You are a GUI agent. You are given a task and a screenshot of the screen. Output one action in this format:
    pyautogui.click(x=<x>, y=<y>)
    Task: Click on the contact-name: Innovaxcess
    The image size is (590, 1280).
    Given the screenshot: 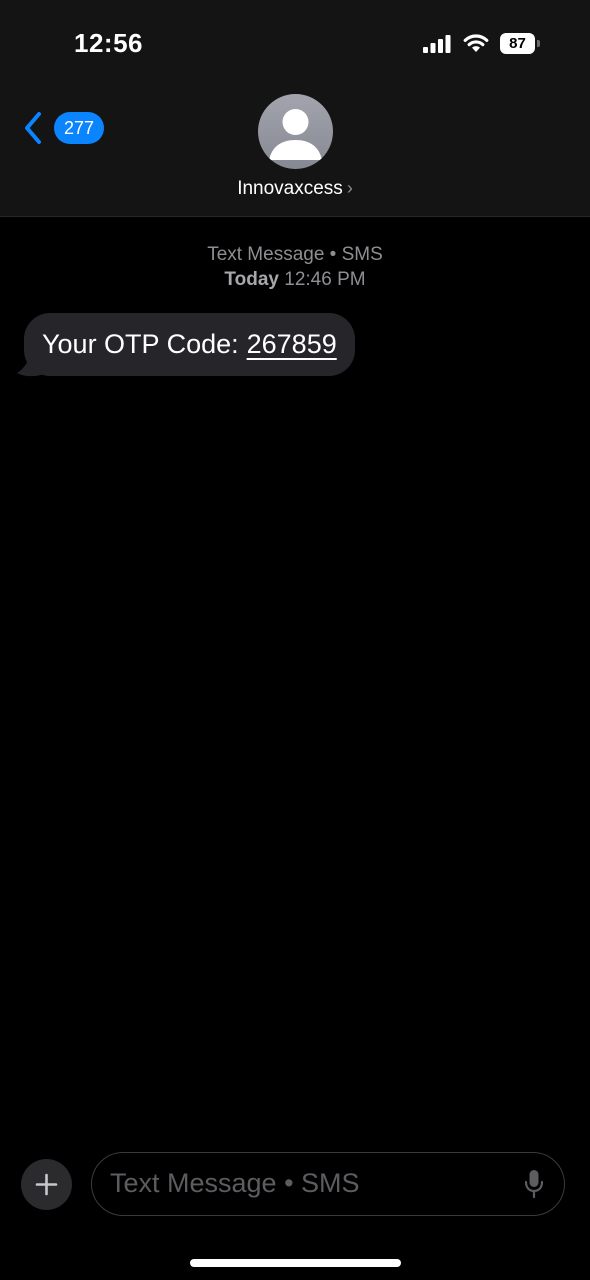 What is the action you would take?
    pyautogui.click(x=290, y=188)
    